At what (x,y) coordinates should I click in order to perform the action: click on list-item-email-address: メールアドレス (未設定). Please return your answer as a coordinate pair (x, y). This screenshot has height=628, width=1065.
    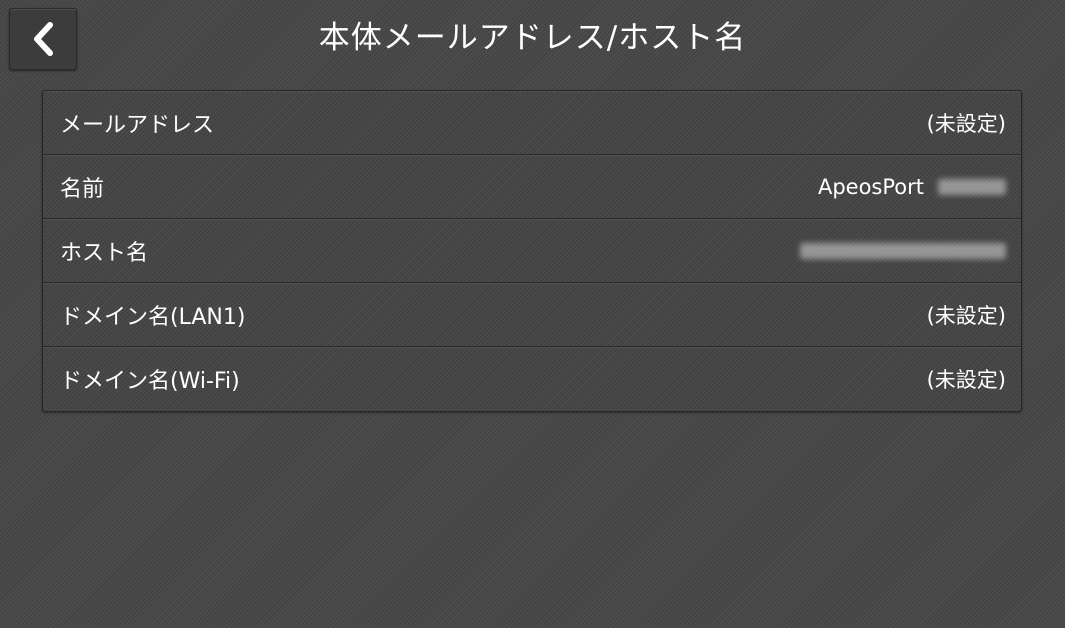
    Looking at the image, I should click on (532, 123).